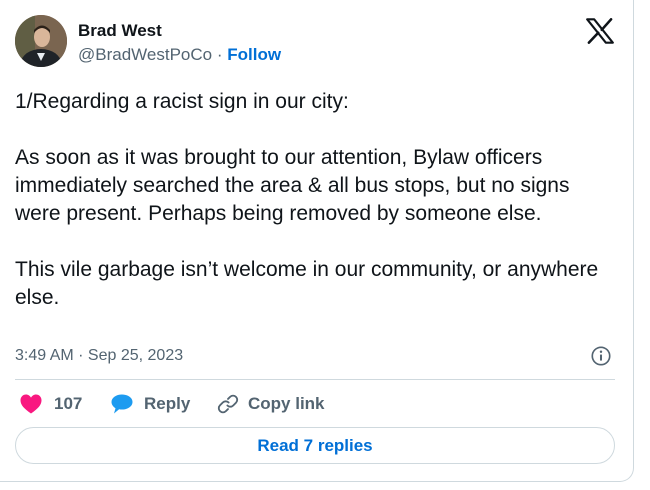 The image size is (650, 490). Describe the element at coordinates (315, 379) in the screenshot. I see `divider` at that location.